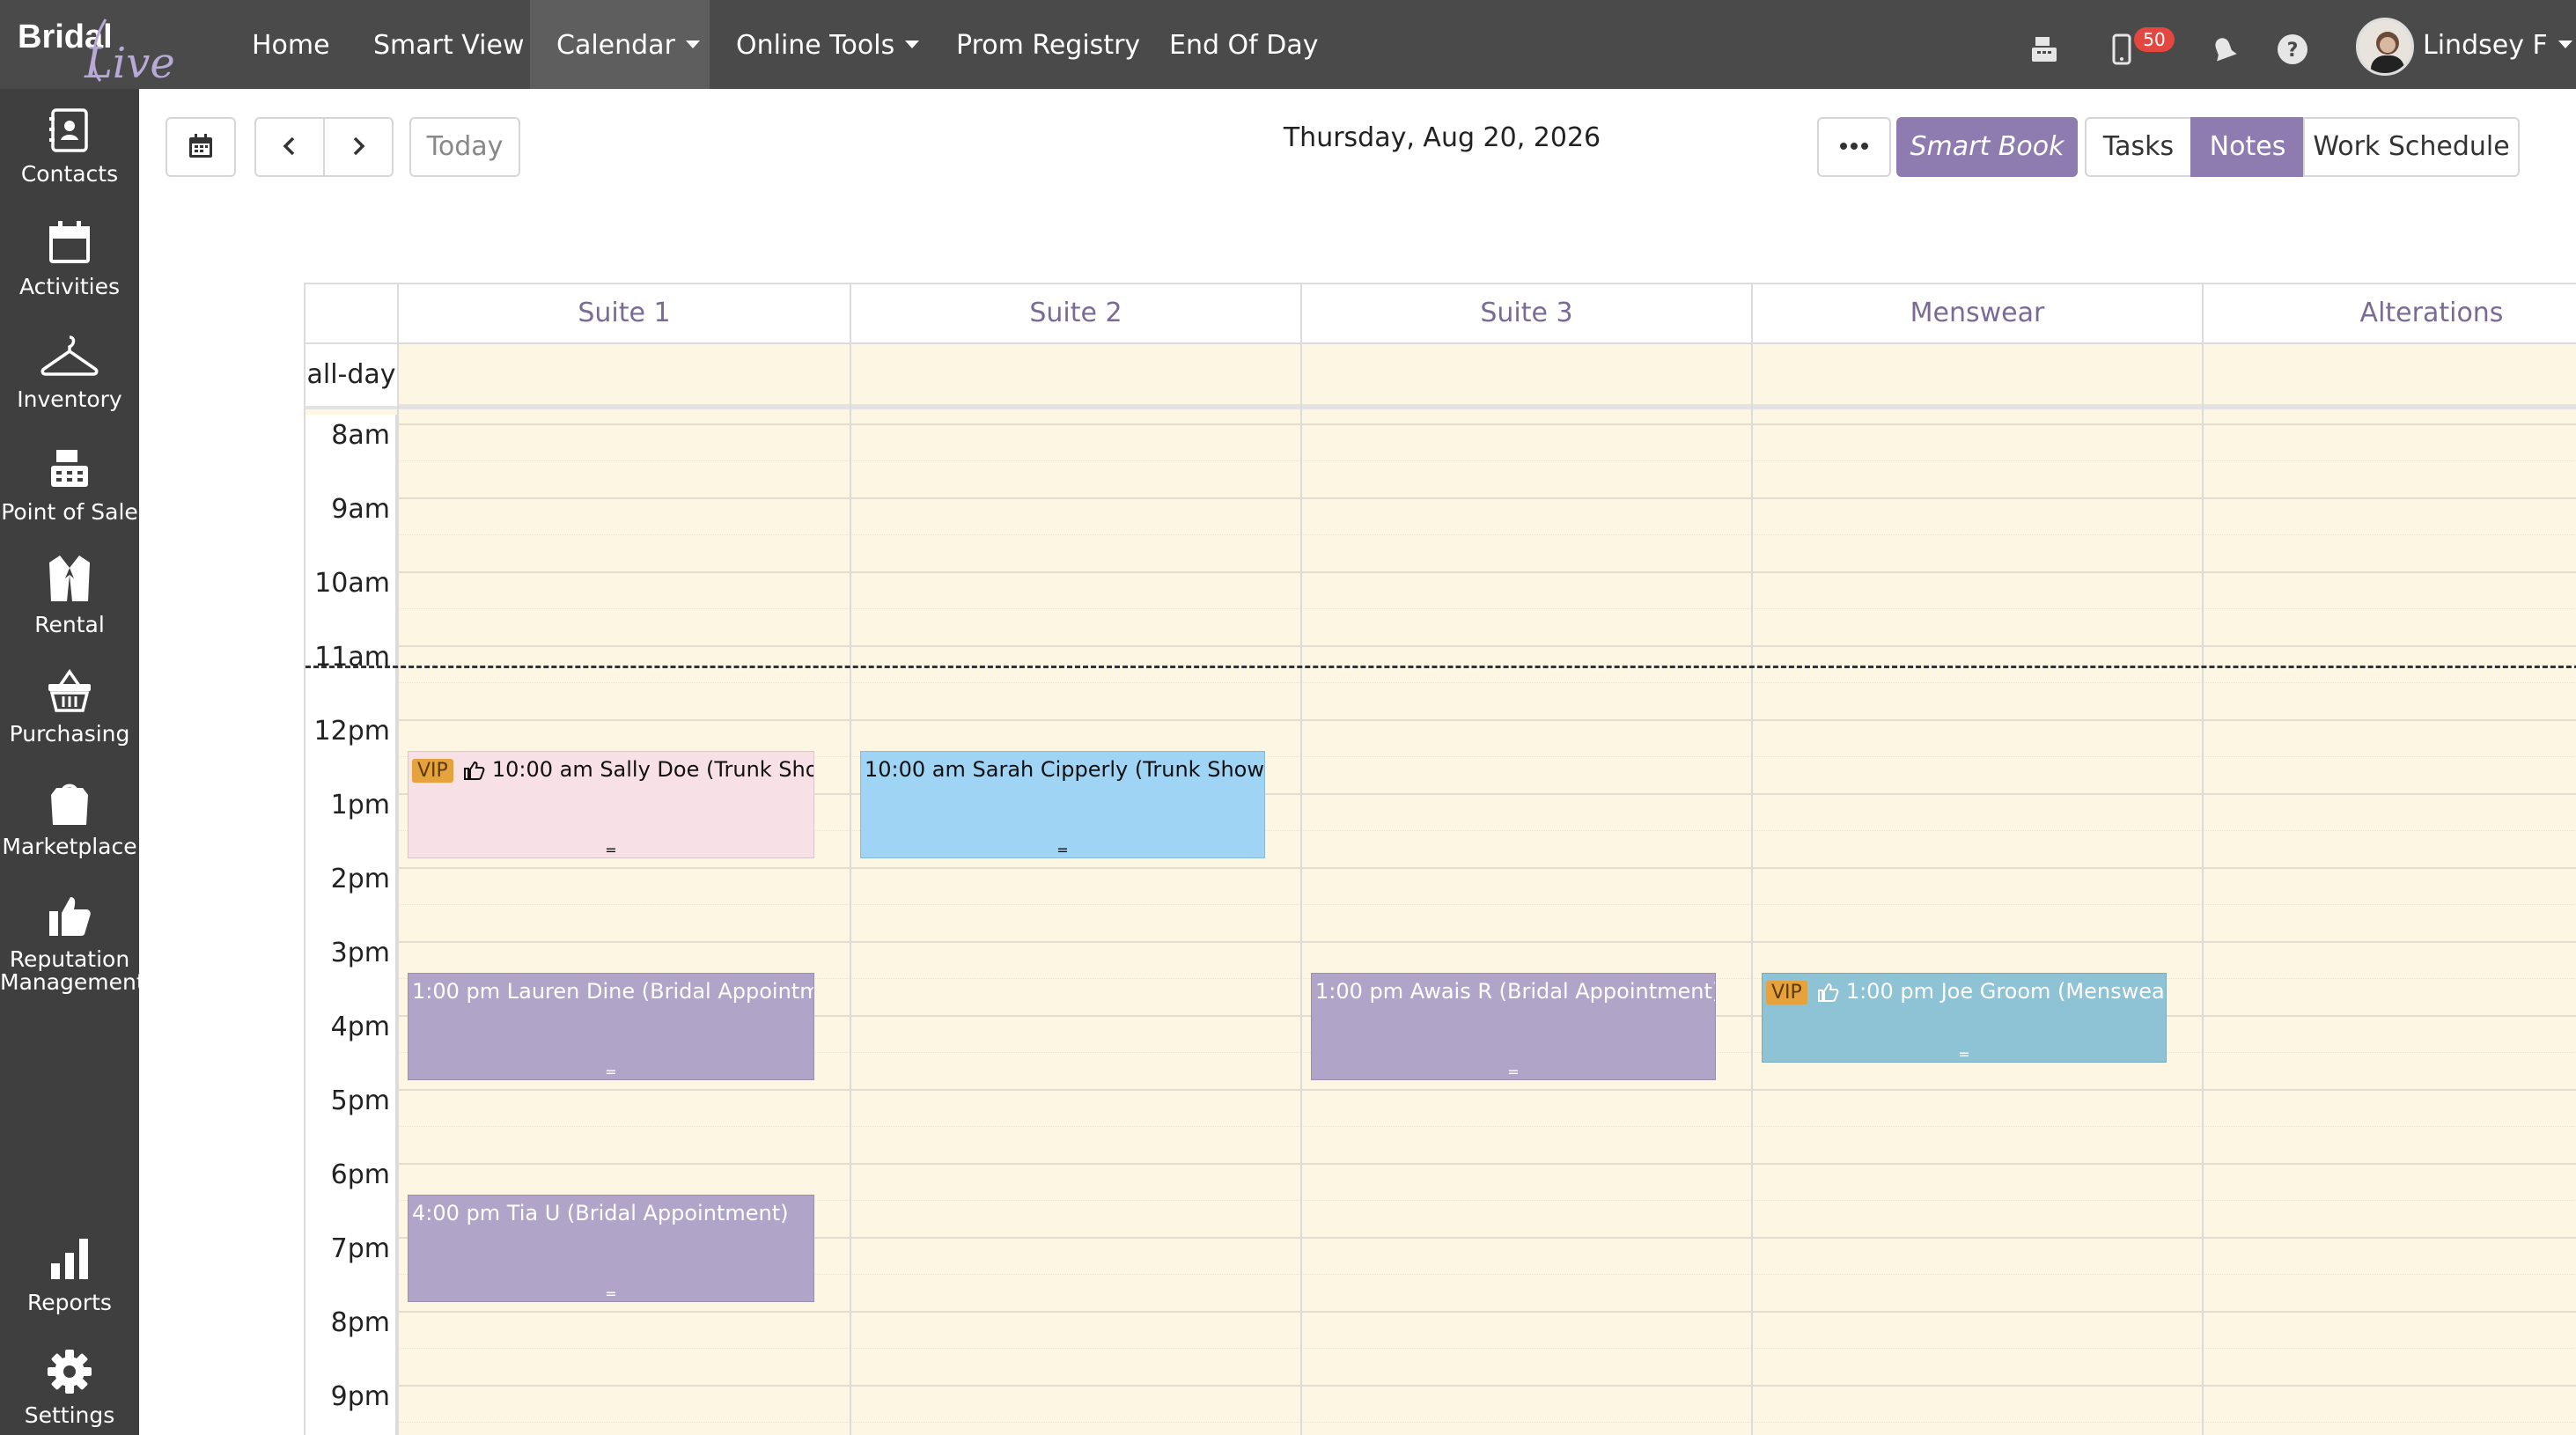  Describe the element at coordinates (2154, 39) in the screenshot. I see `notification-badge: 50` at that location.